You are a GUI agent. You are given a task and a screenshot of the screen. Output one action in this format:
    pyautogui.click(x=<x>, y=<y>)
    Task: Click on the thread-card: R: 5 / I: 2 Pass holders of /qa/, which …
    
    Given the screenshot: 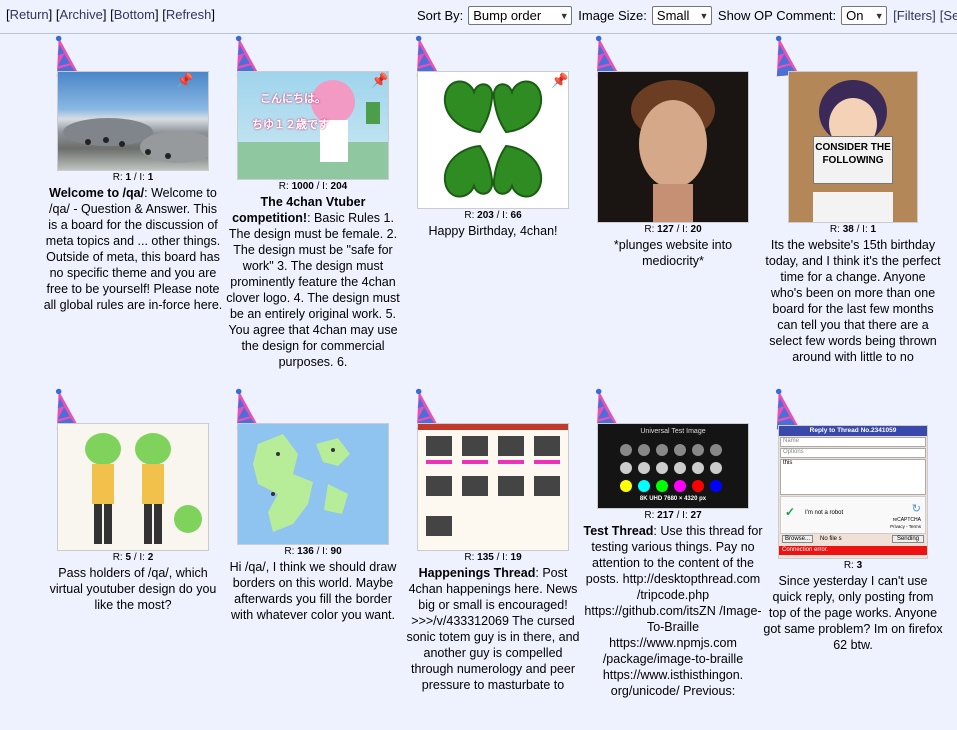 What is the action you would take?
    pyautogui.click(x=133, y=512)
    